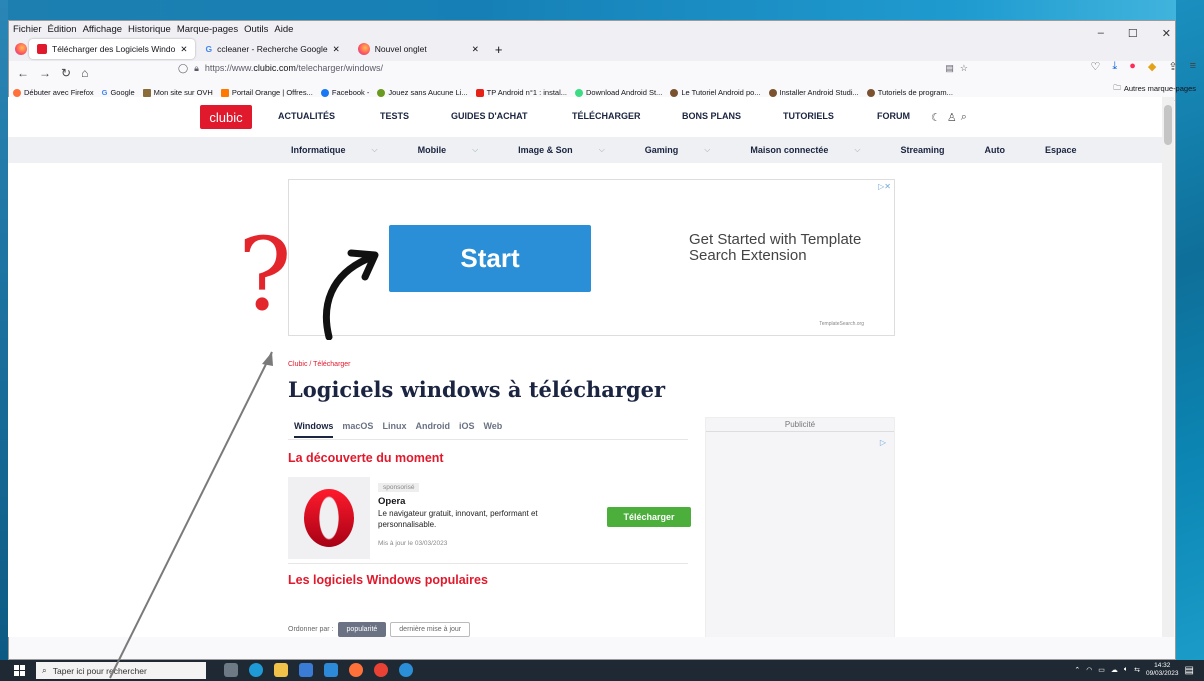 The height and width of the screenshot is (681, 1204). I want to click on other-bookmarks: 🗀︎ Autres marque-pages, so click(1154, 88).